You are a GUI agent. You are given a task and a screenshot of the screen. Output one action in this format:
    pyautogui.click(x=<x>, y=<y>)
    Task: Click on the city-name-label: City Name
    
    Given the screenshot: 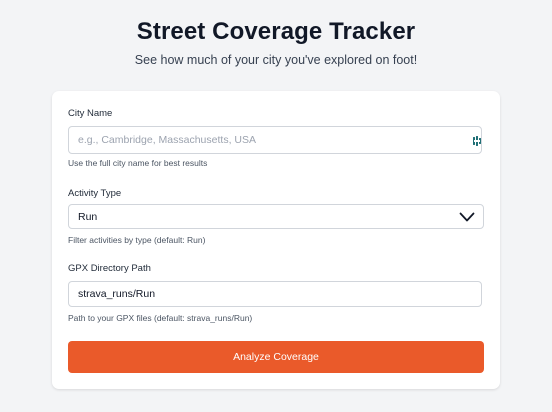 What is the action you would take?
    pyautogui.click(x=90, y=113)
    